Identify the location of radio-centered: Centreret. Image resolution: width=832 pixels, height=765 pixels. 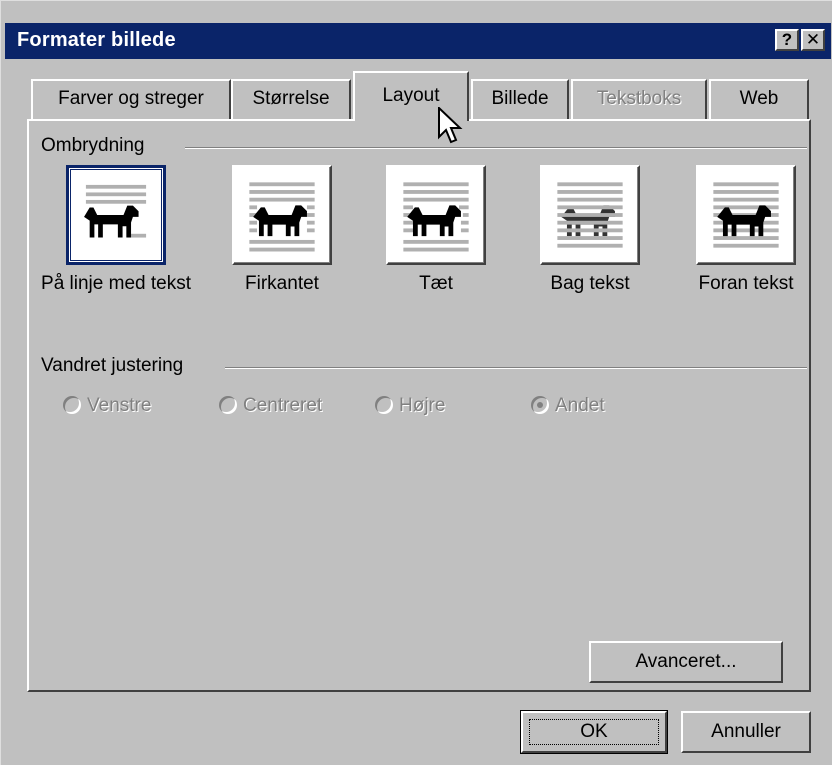
(270, 406).